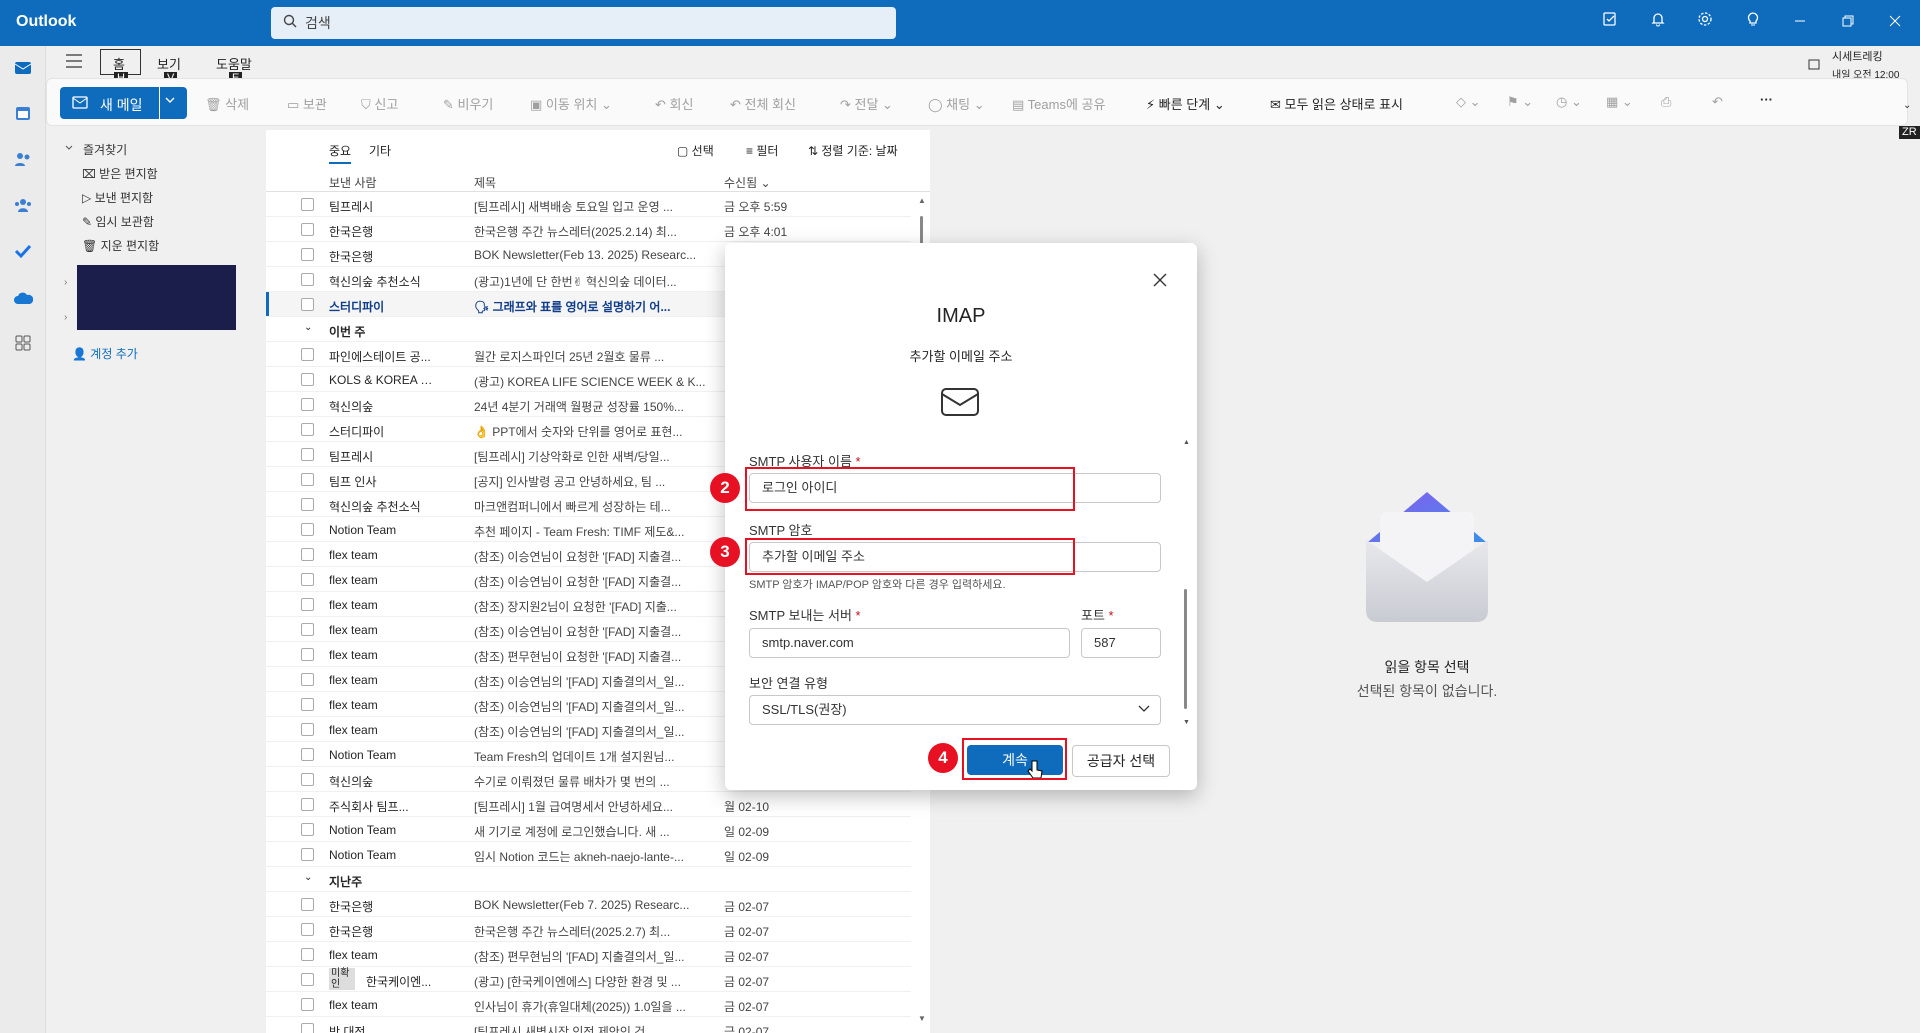 This screenshot has height=1033, width=1920. I want to click on folder-inbox: ⌧ 받은 편지함, so click(120, 173).